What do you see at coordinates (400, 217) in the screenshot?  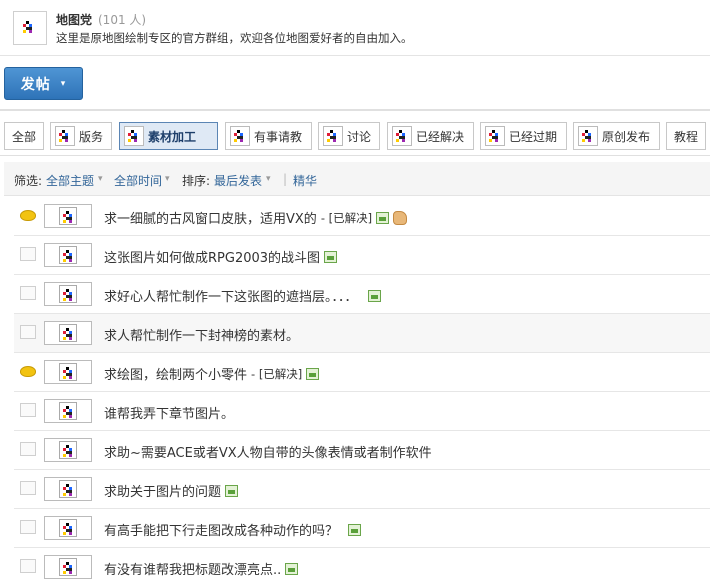 I see `thumbs-up-icon` at bounding box center [400, 217].